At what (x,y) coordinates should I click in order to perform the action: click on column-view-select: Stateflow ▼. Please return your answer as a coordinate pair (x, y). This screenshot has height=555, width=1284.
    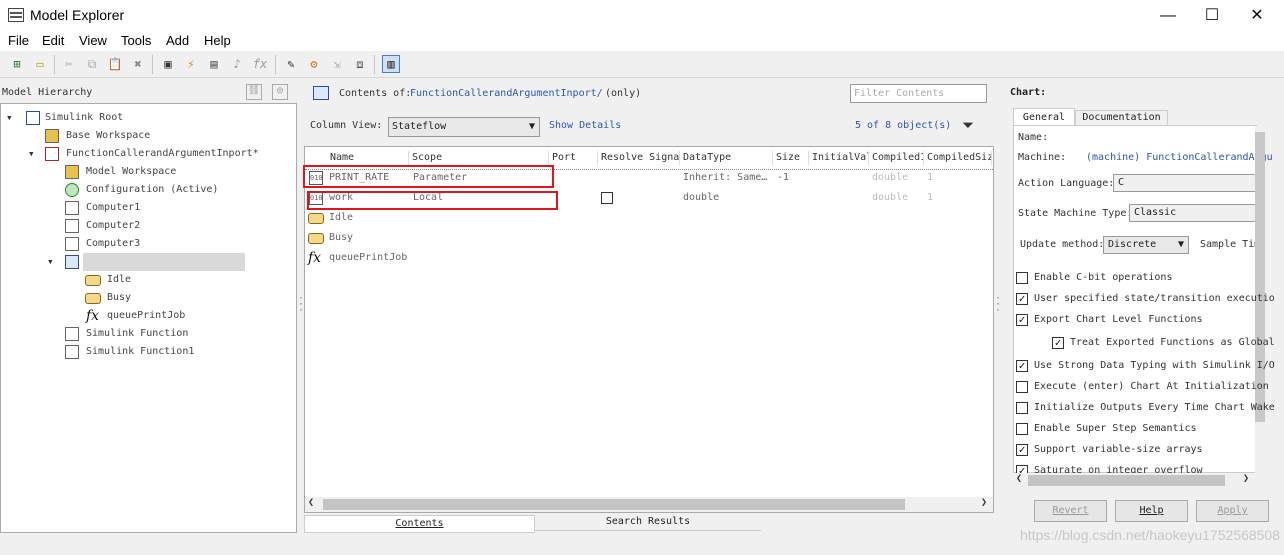
    Looking at the image, I should click on (464, 127).